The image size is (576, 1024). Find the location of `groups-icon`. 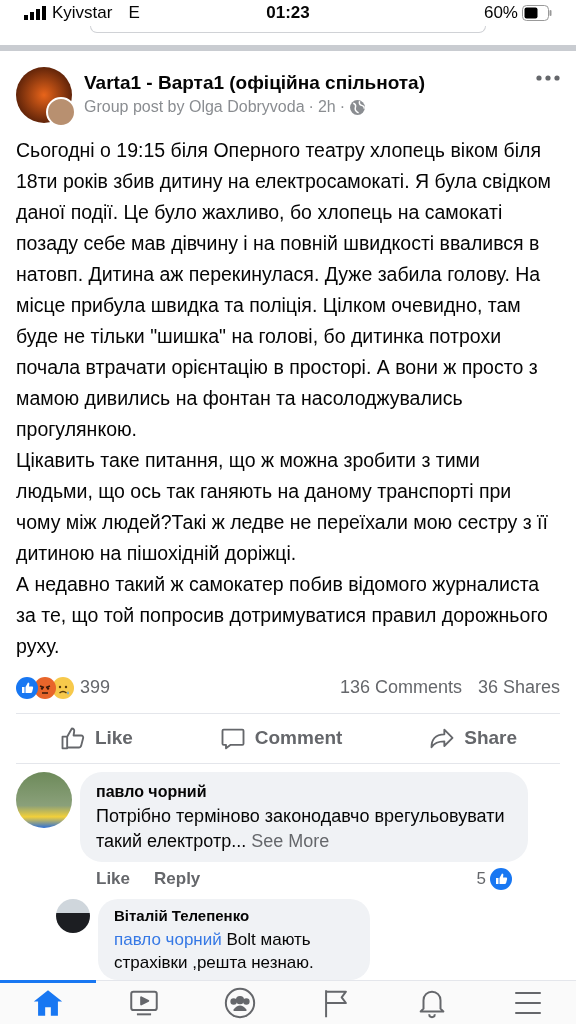

groups-icon is located at coordinates (240, 1003).